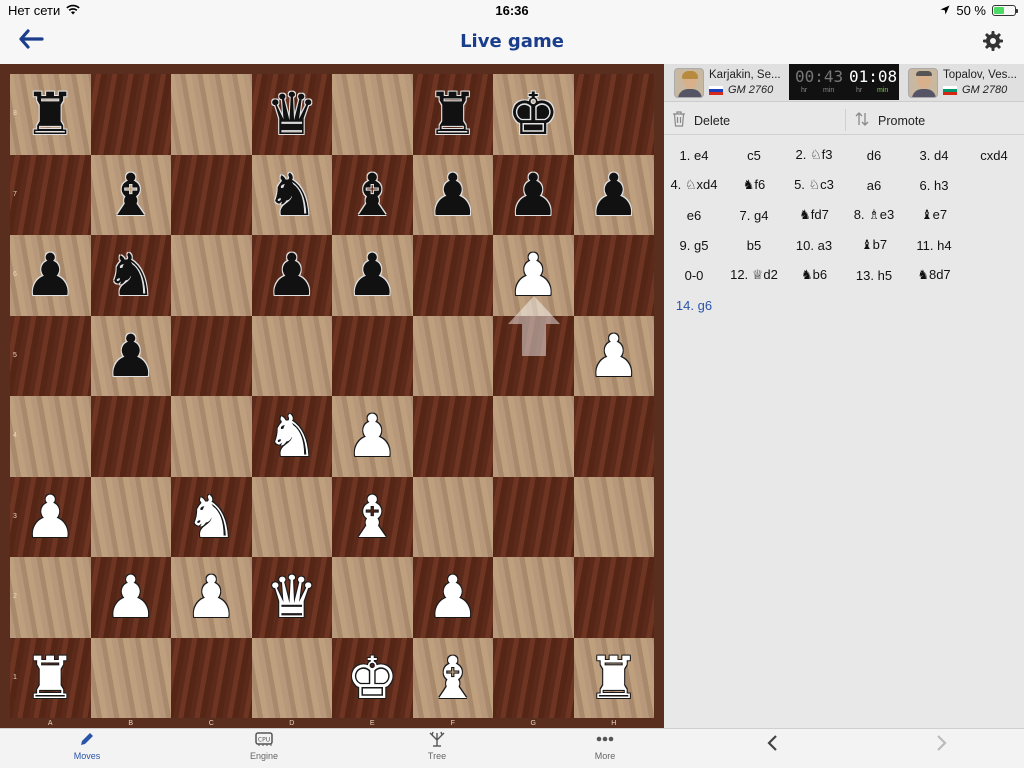 The height and width of the screenshot is (768, 1024). What do you see at coordinates (291, 355) in the screenshot?
I see `square-d5` at bounding box center [291, 355].